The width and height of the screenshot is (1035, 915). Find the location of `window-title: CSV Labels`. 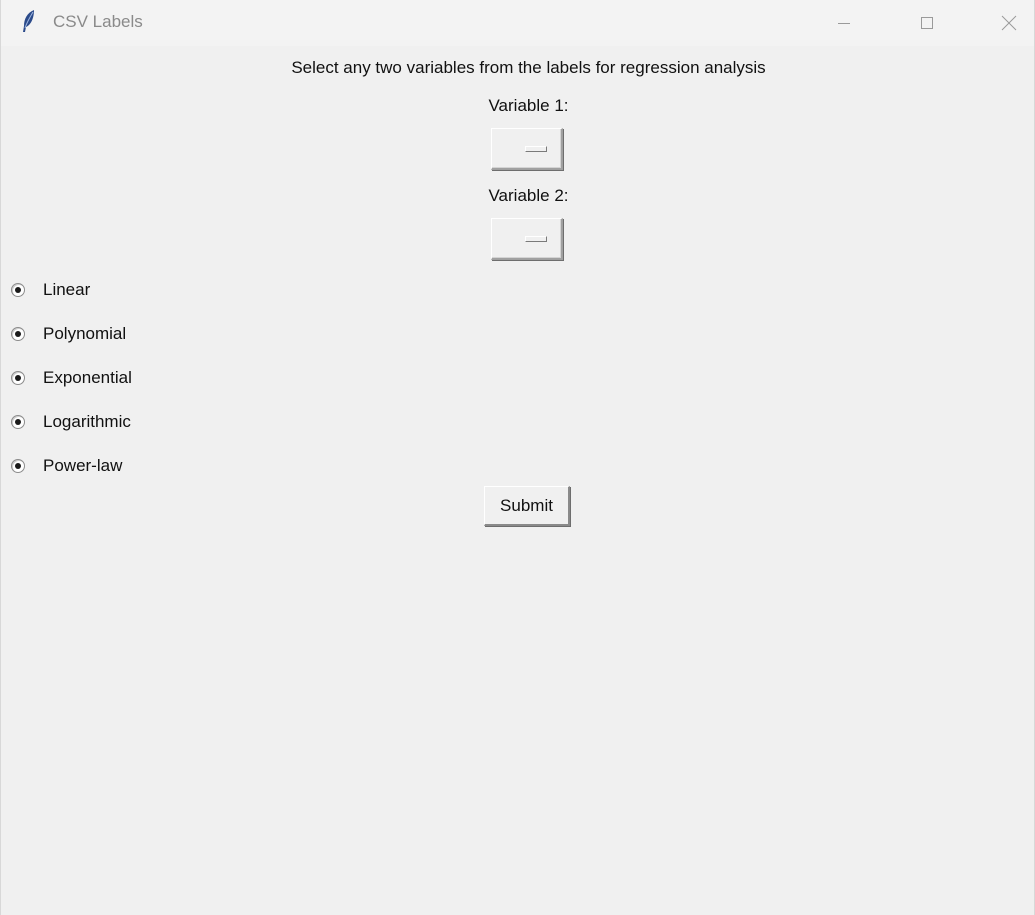

window-title: CSV Labels is located at coordinates (98, 21).